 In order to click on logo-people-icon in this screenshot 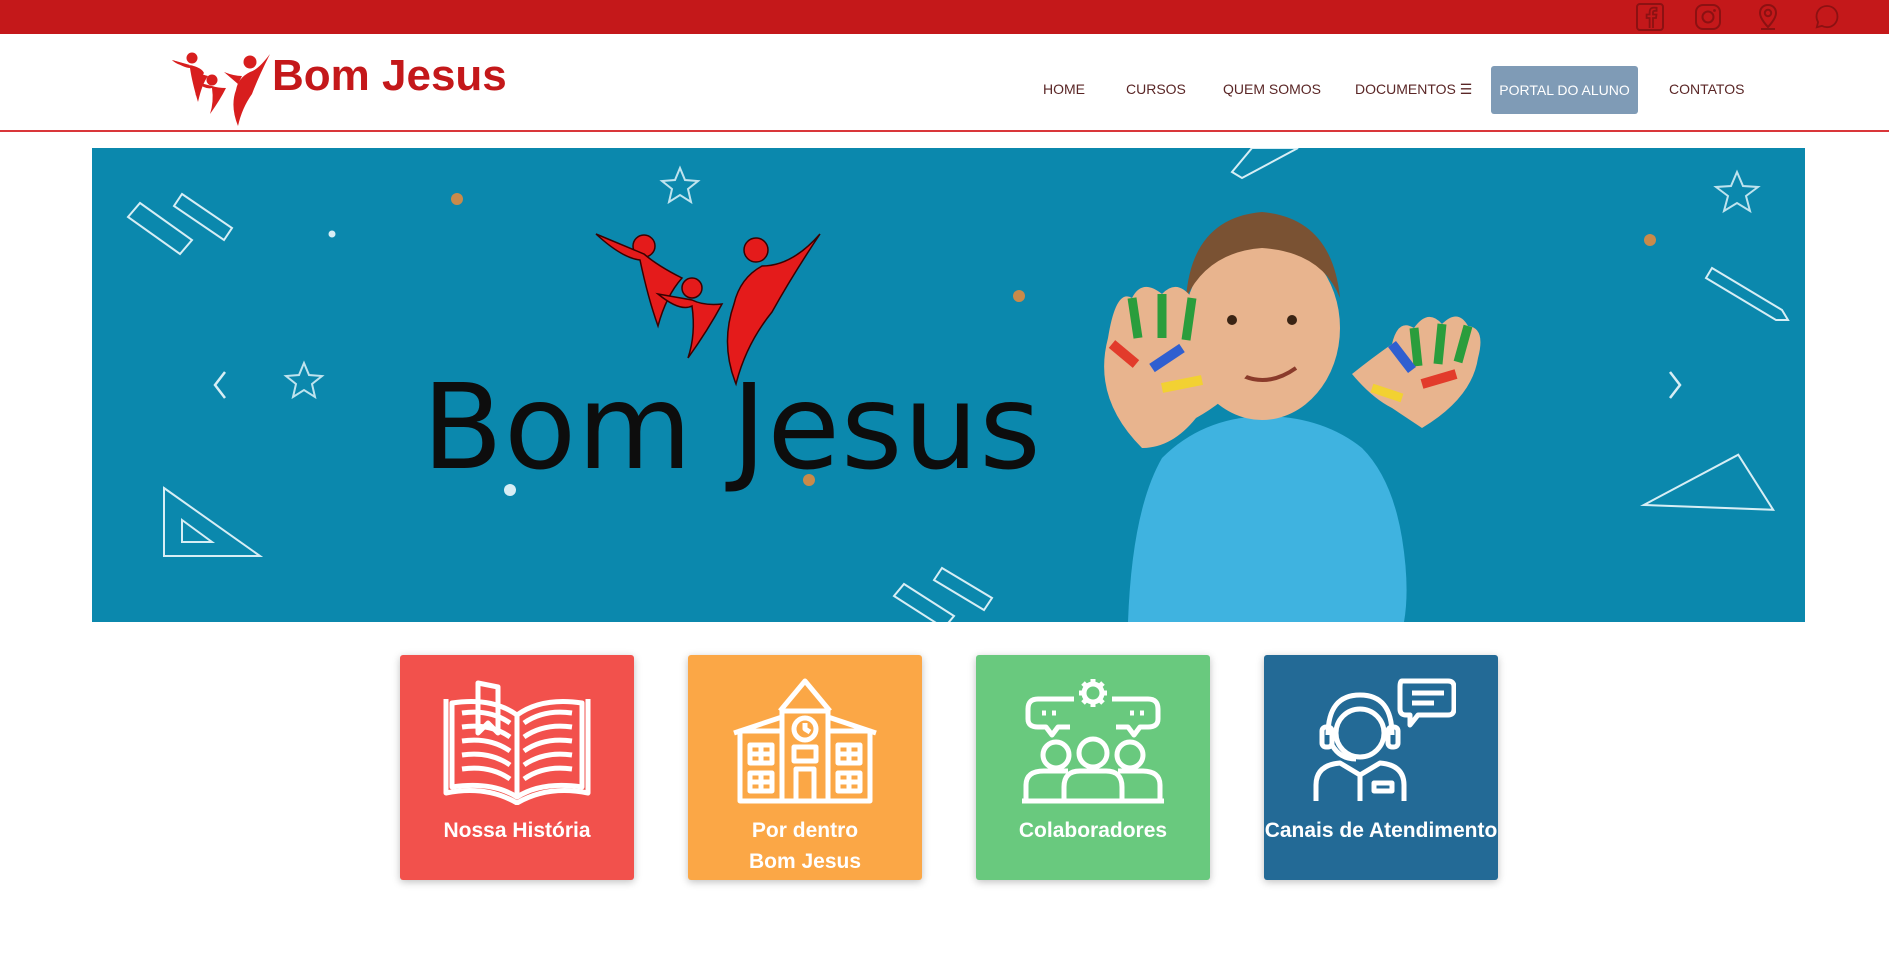, I will do `click(221, 89)`.